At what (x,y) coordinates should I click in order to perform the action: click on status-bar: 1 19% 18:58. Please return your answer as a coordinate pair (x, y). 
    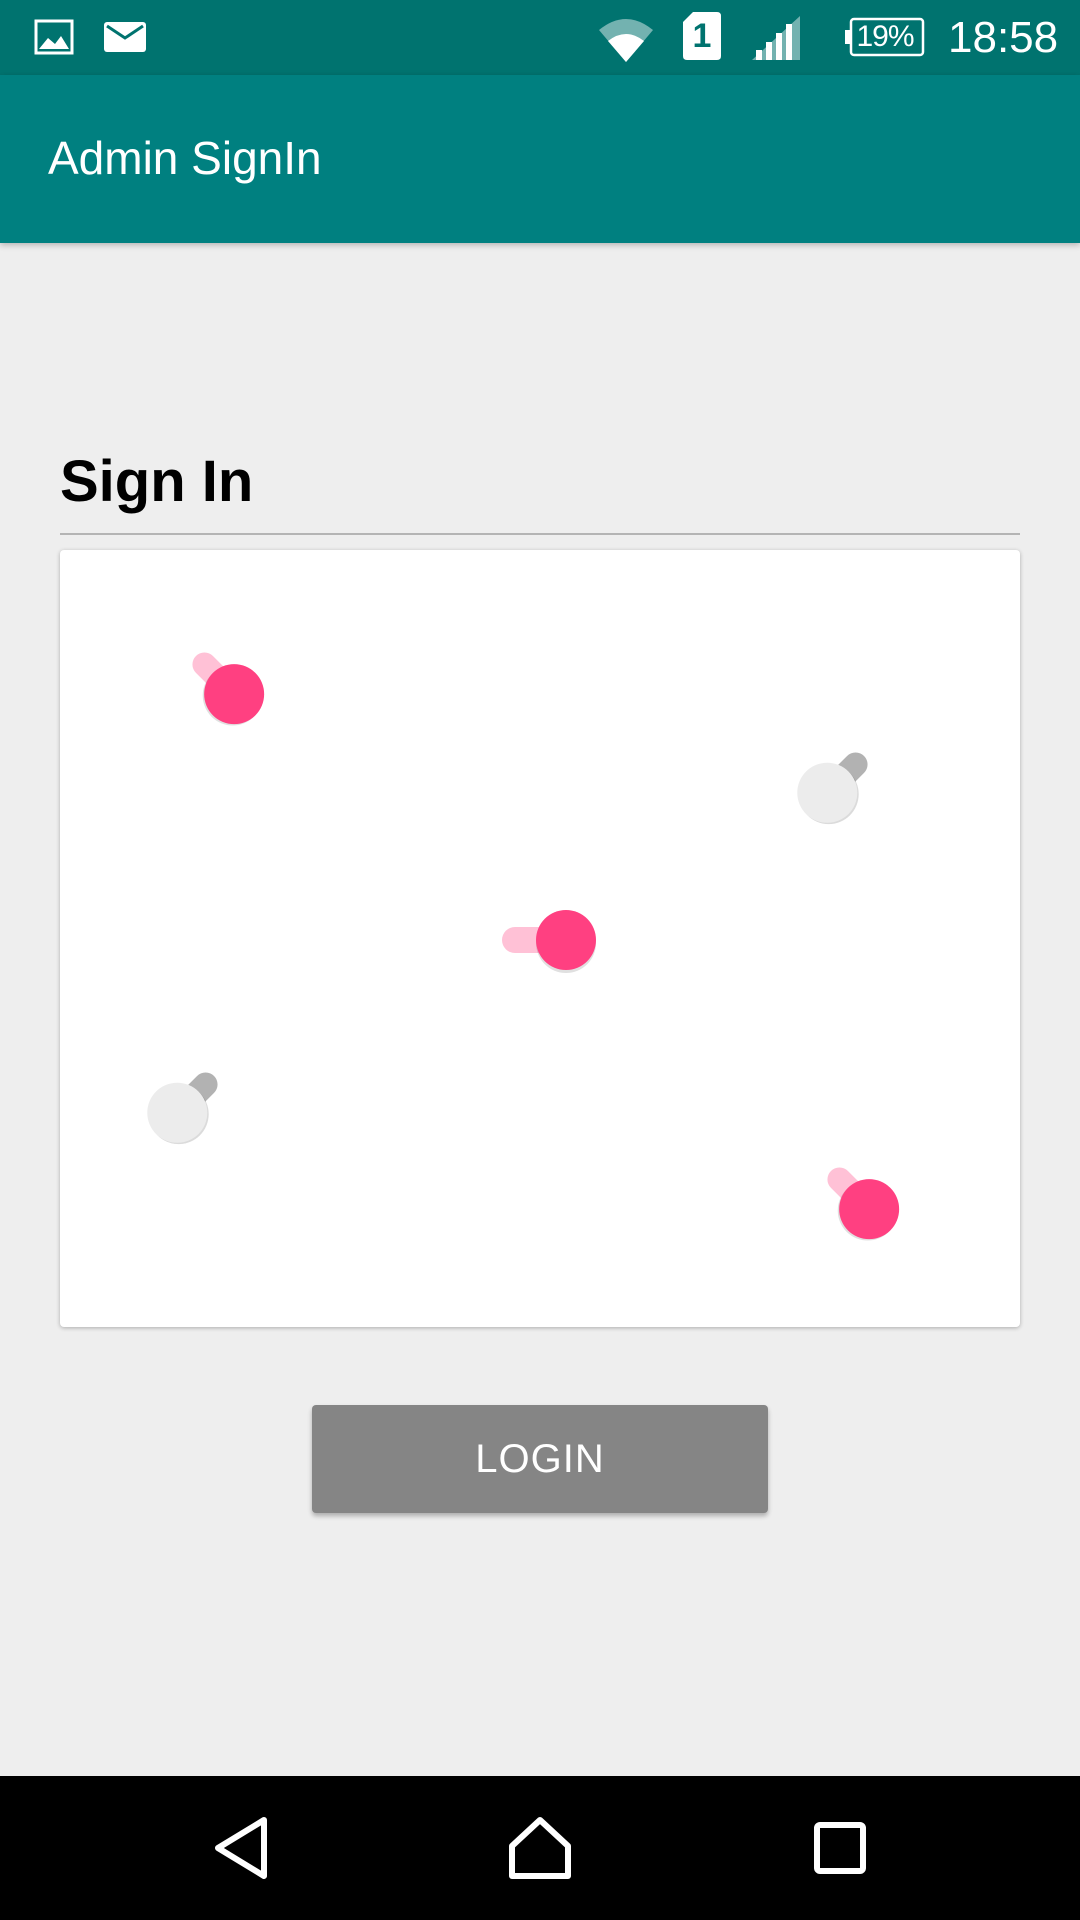
    Looking at the image, I should click on (540, 37).